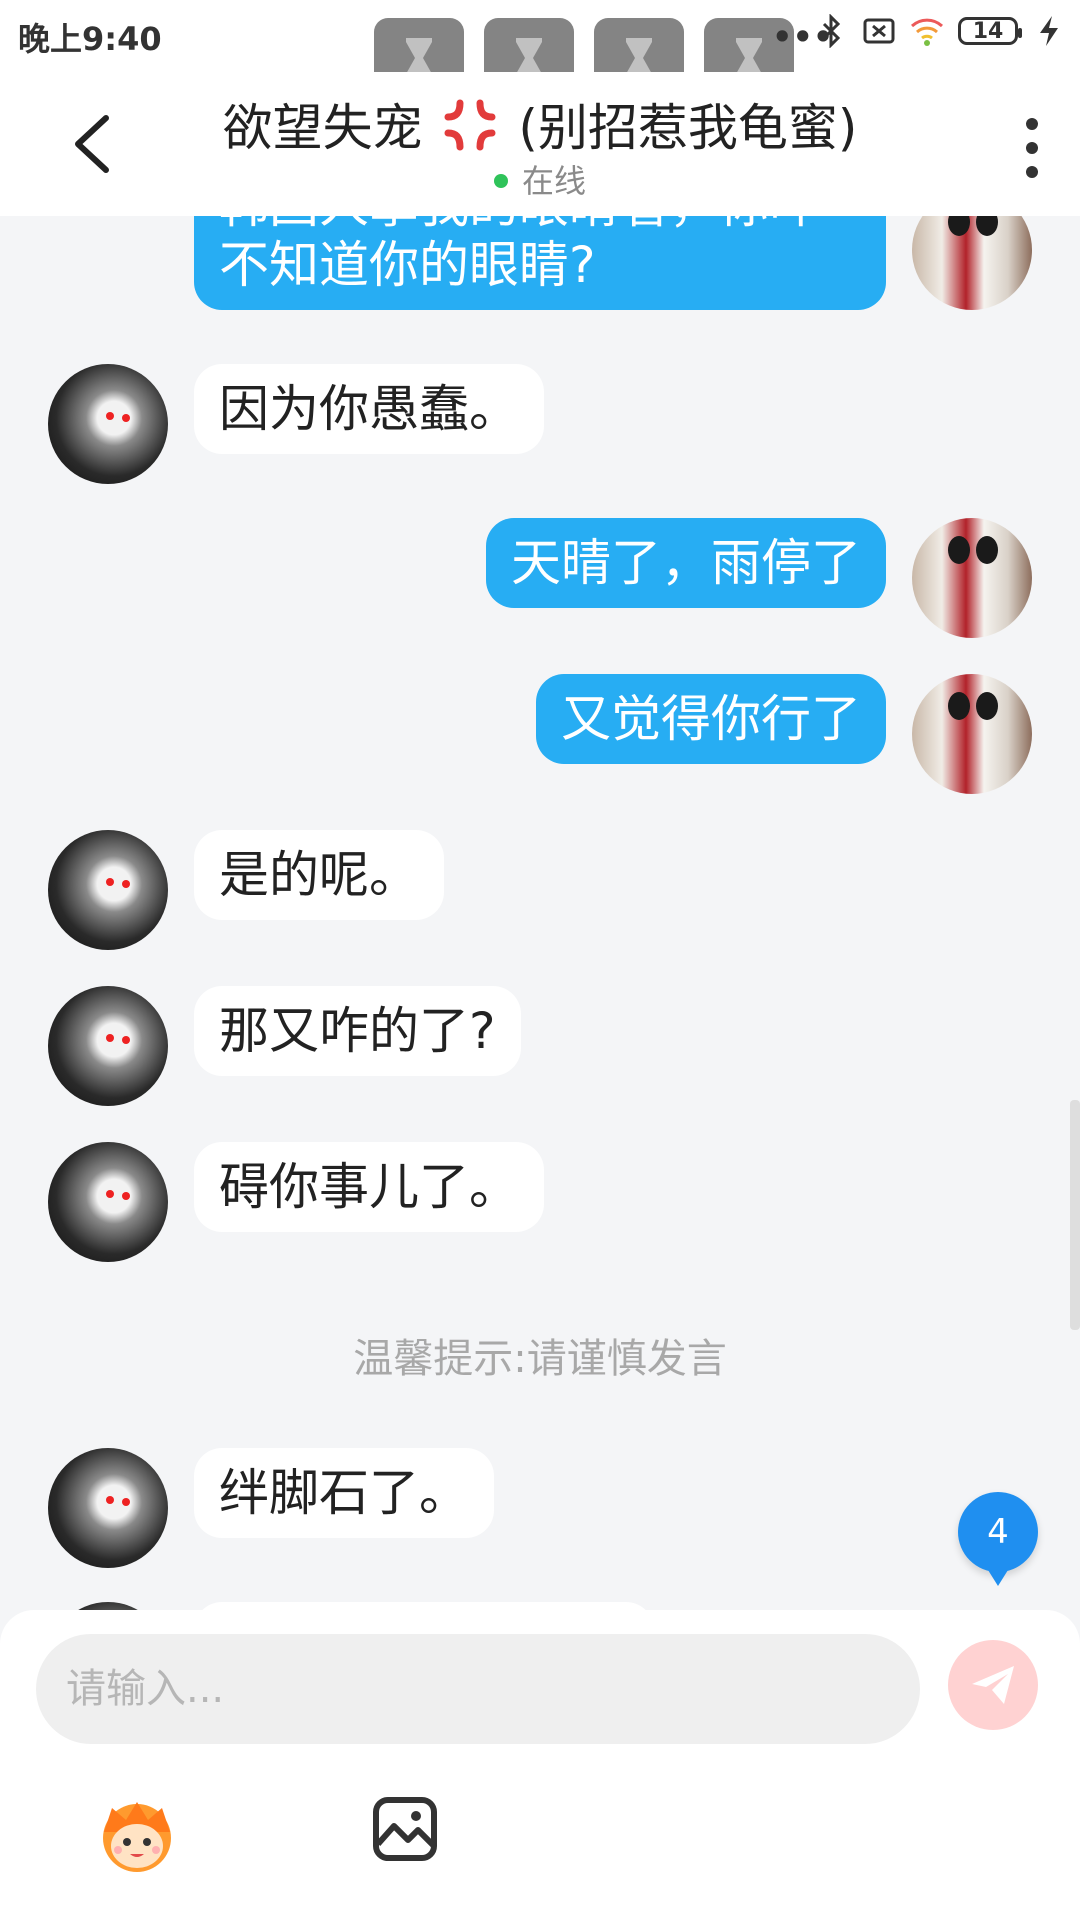 The width and height of the screenshot is (1080, 1920). I want to click on anger-symbol-icon, so click(470, 125).